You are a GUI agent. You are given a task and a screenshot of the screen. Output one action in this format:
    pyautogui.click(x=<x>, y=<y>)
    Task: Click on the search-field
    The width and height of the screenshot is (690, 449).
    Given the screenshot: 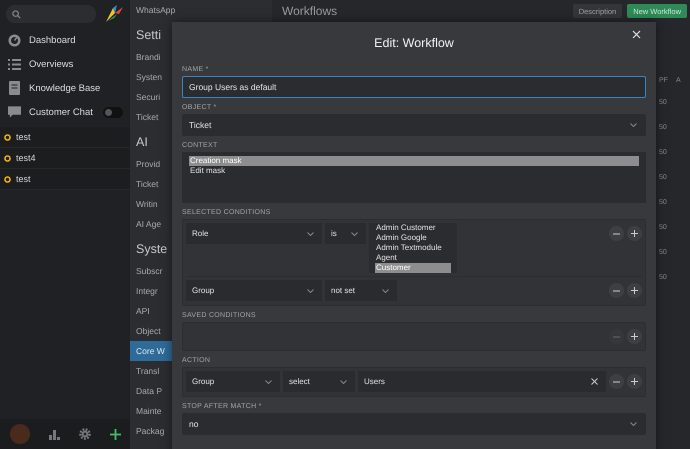 What is the action you would take?
    pyautogui.click(x=51, y=14)
    